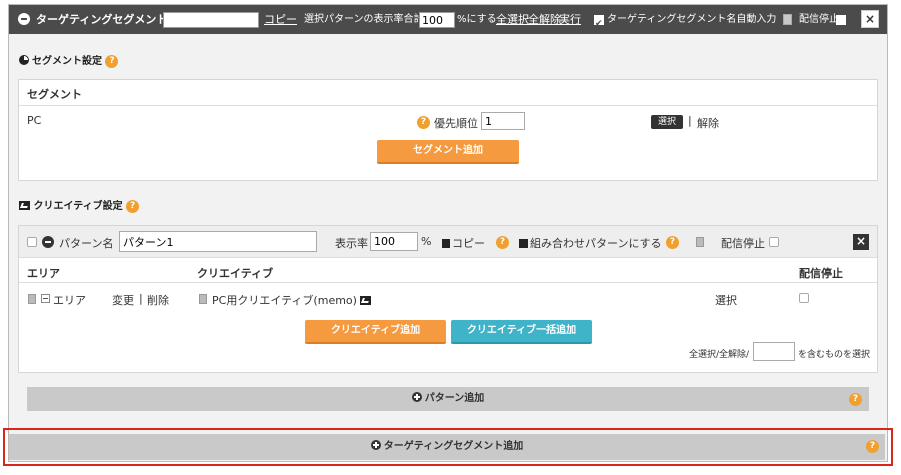 Image resolution: width=901 pixels, height=475 pixels. Describe the element at coordinates (48, 242) in the screenshot. I see `collapse-pattern-icon` at that location.